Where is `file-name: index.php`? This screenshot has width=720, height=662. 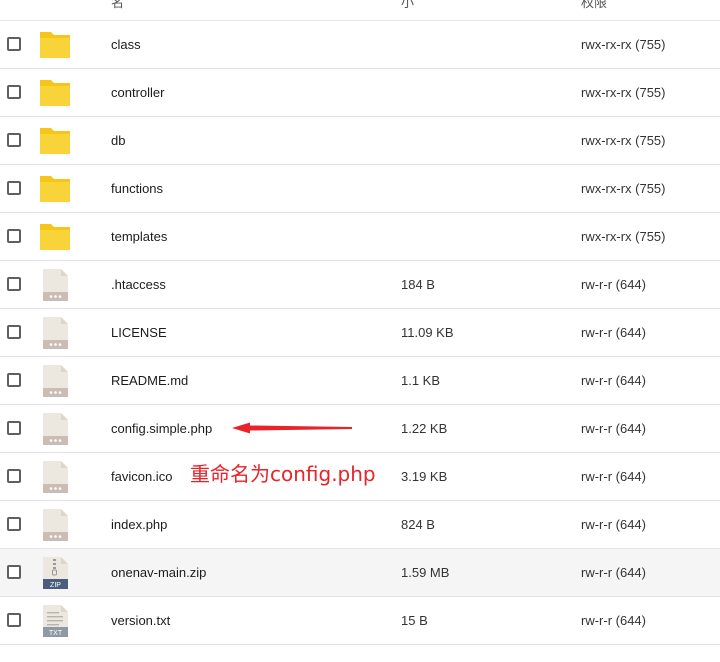
file-name: index.php is located at coordinates (139, 524).